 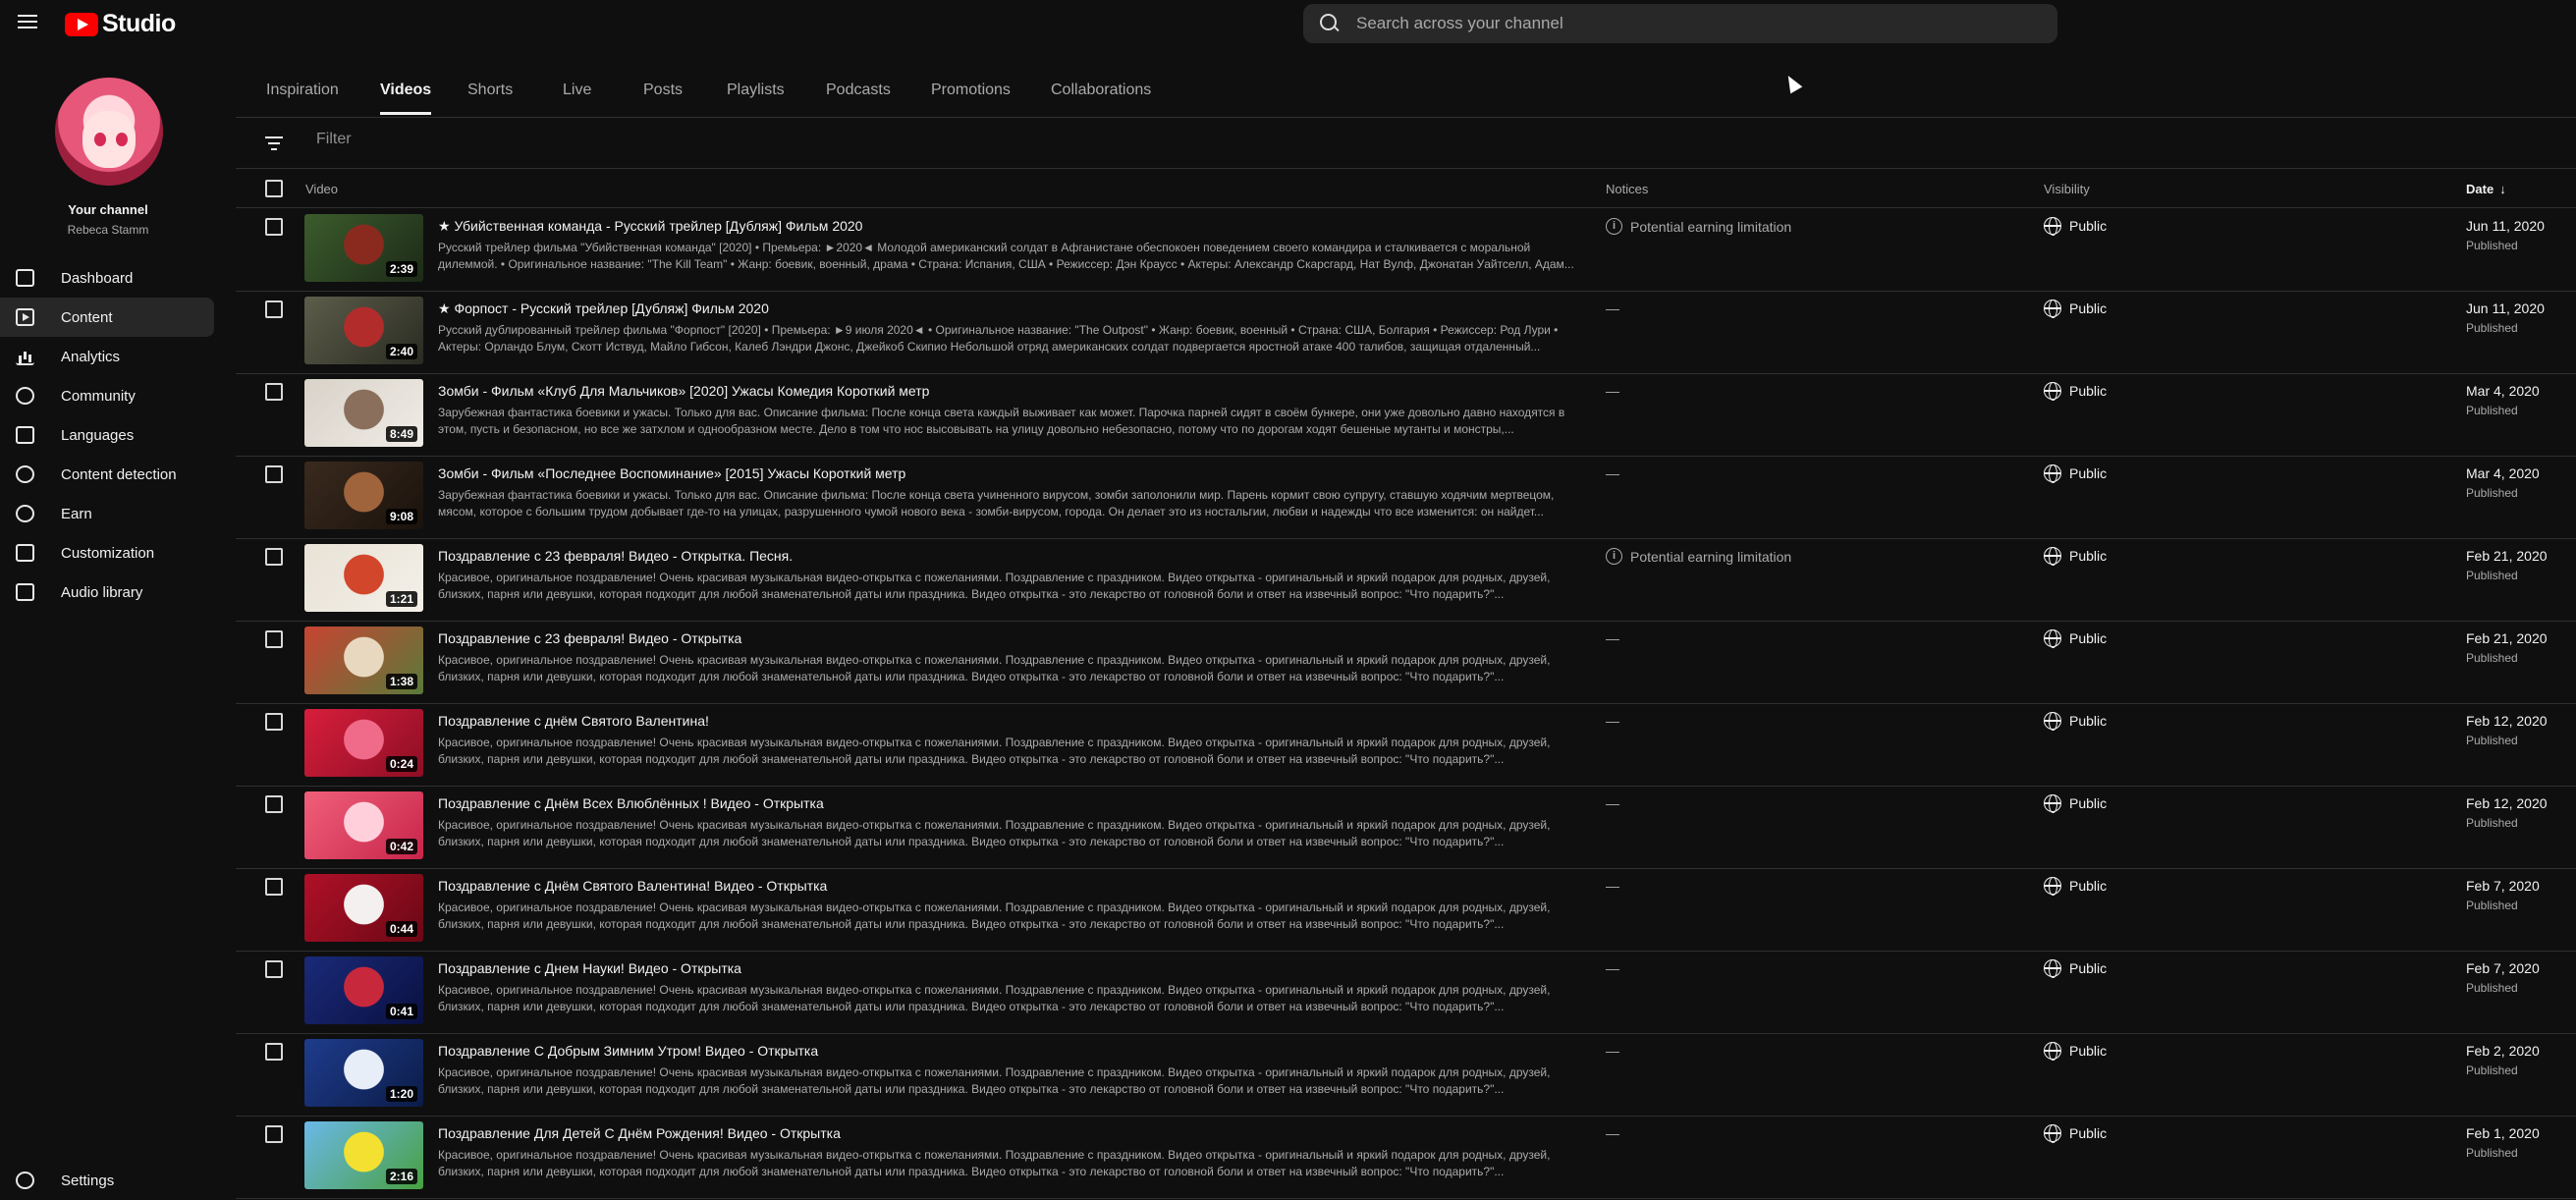 I want to click on sidebar-item-dashboard: Dashboard, so click(x=107, y=278).